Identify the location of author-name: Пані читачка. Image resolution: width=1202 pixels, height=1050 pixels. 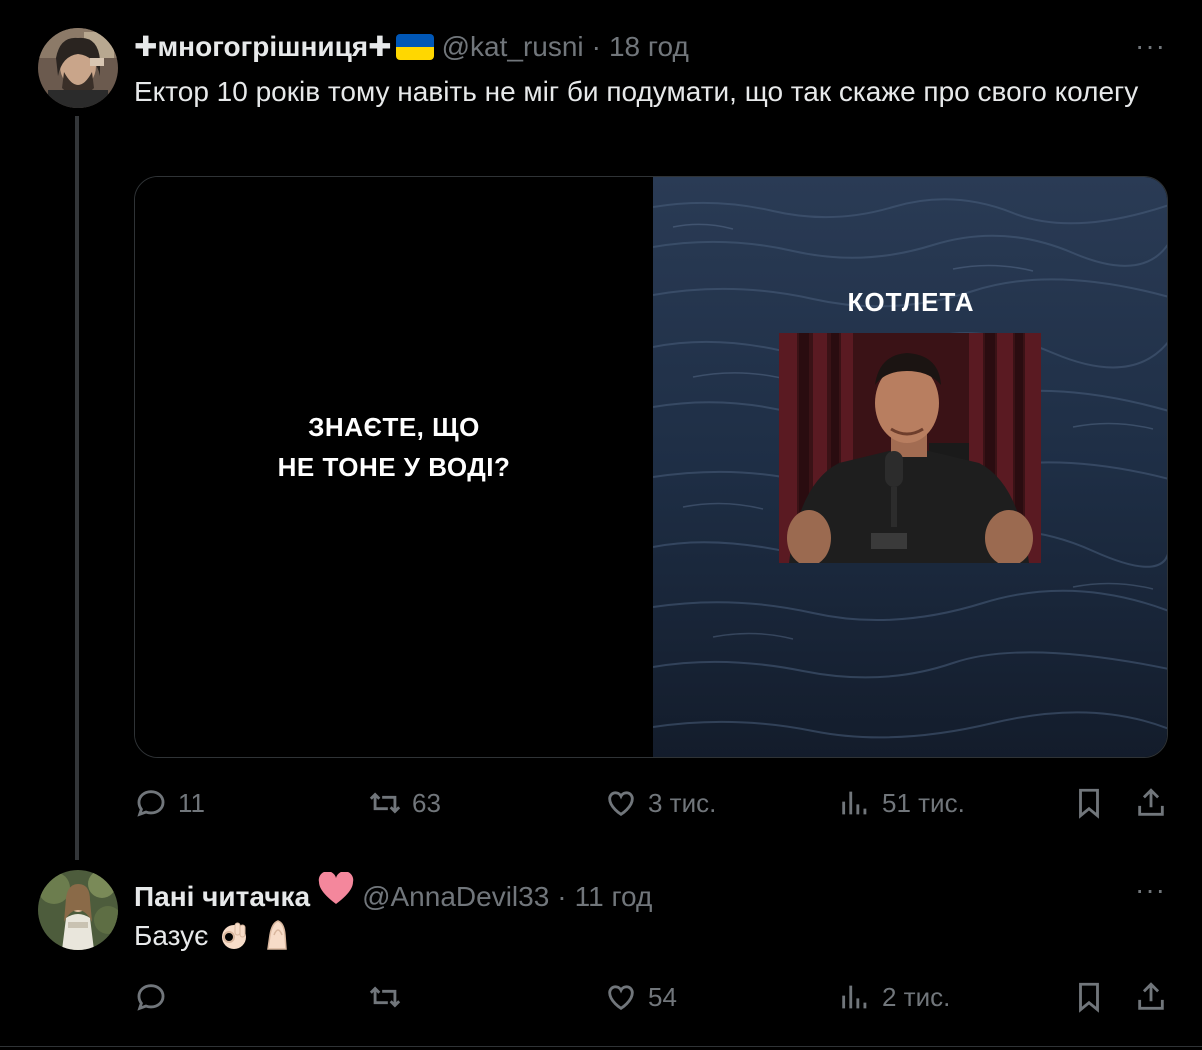
(222, 897).